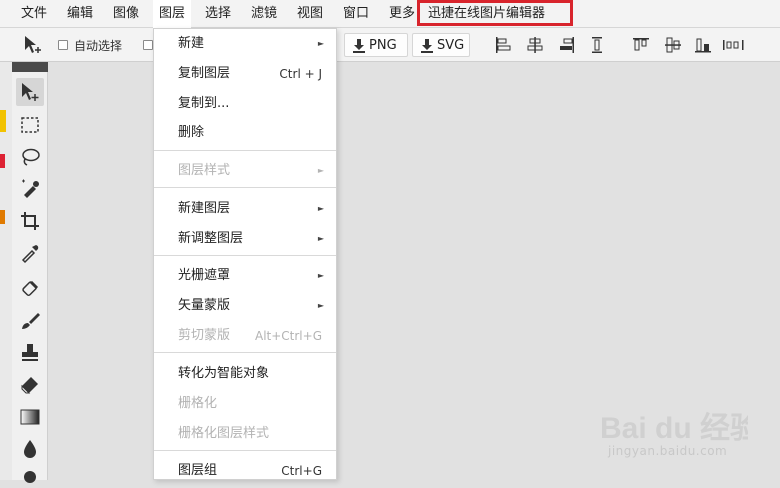  What do you see at coordinates (673, 45) in the screenshot?
I see `align-vcenter-icon` at bounding box center [673, 45].